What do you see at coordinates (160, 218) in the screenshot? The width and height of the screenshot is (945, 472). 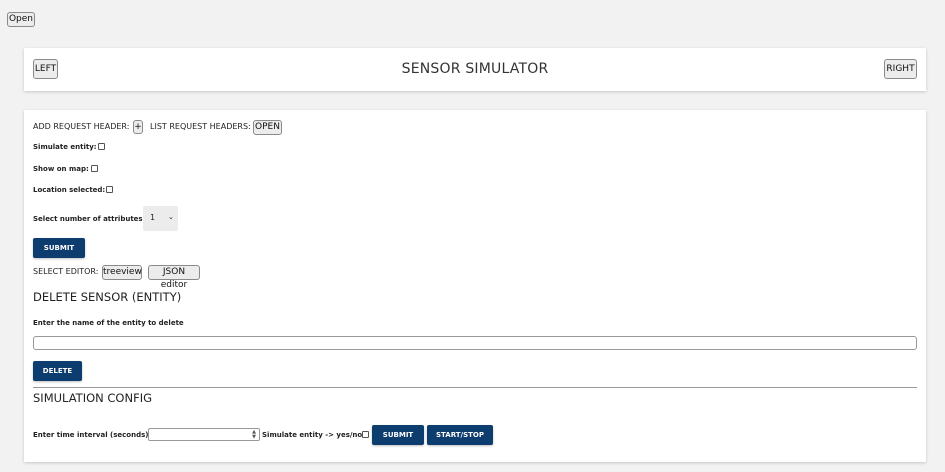 I see `attributes-select: 1 ⌄` at bounding box center [160, 218].